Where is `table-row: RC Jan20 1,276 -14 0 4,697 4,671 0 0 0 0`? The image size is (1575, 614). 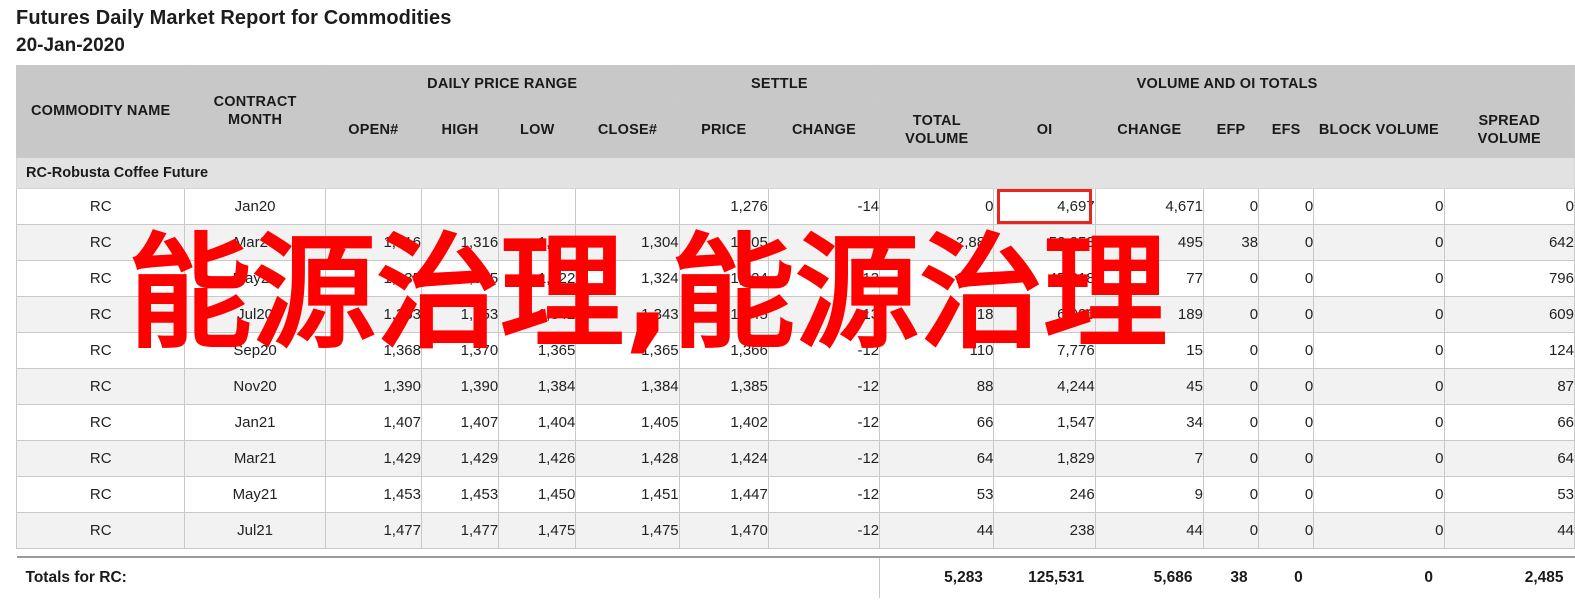
table-row: RC Jan20 1,276 -14 0 4,697 4,671 0 0 0 0 is located at coordinates (795, 206).